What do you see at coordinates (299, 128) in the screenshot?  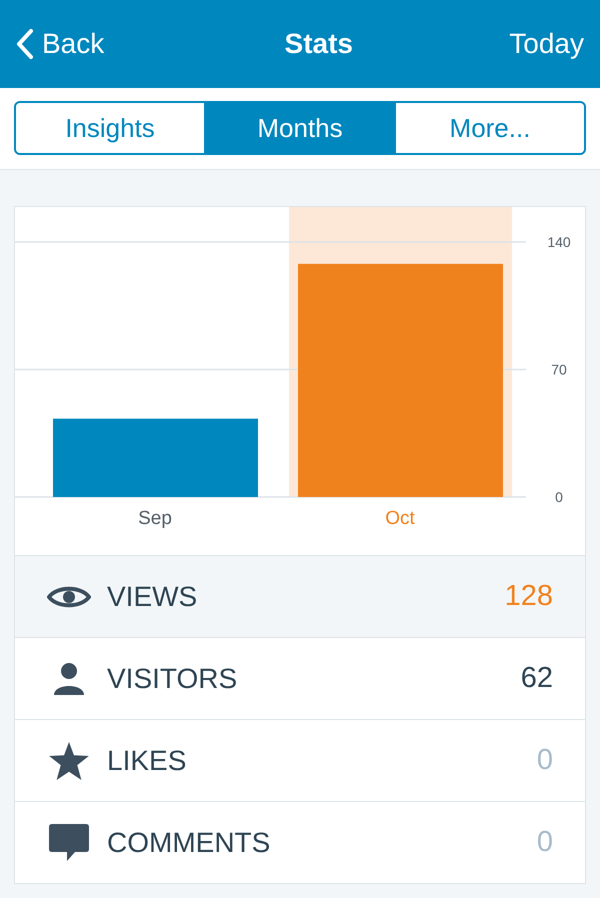 I see `segment-tab: Months` at bounding box center [299, 128].